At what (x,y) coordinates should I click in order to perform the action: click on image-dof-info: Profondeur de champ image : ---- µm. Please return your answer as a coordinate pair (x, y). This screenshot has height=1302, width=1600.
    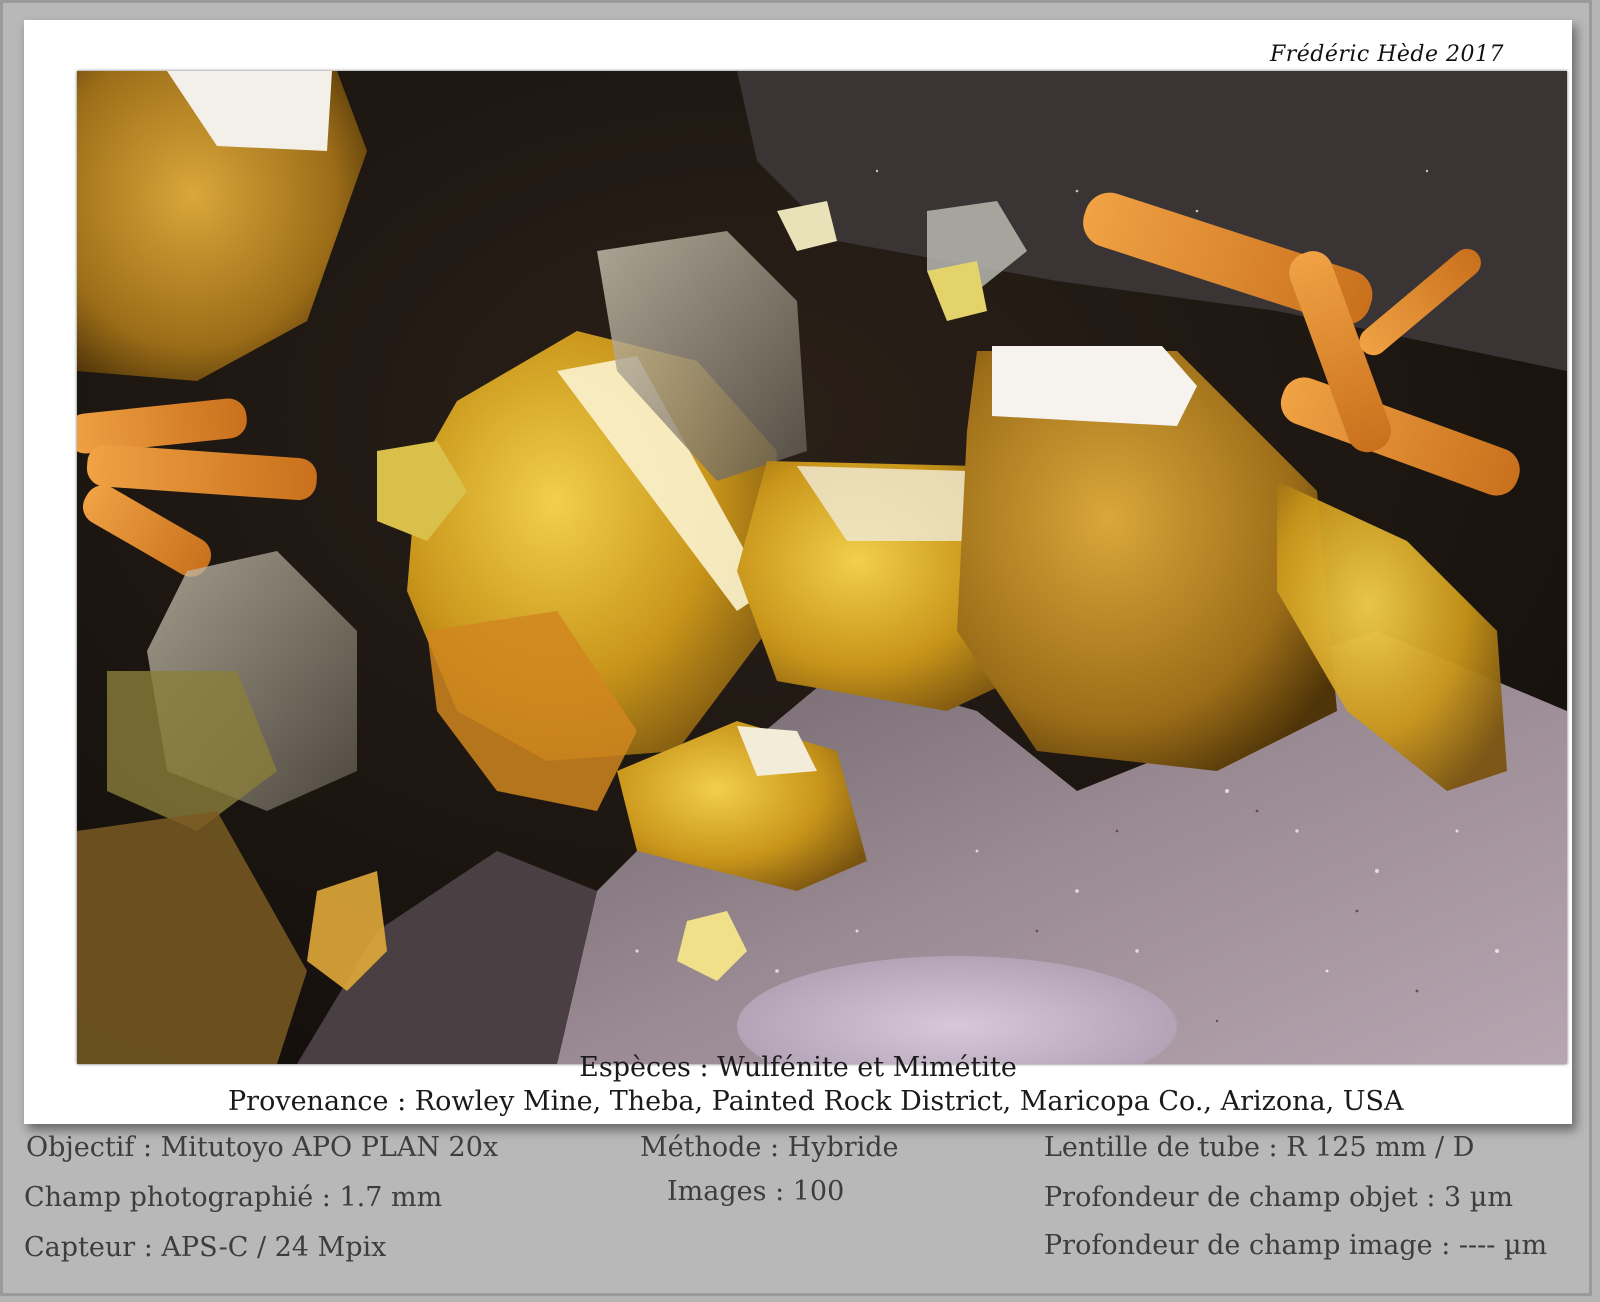
    Looking at the image, I should click on (1296, 1245).